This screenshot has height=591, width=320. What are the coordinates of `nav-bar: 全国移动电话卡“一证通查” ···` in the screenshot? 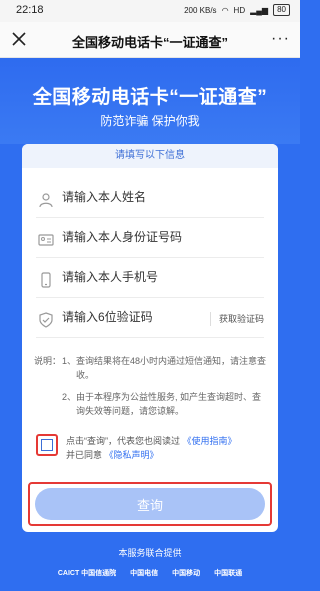 It's located at (150, 40).